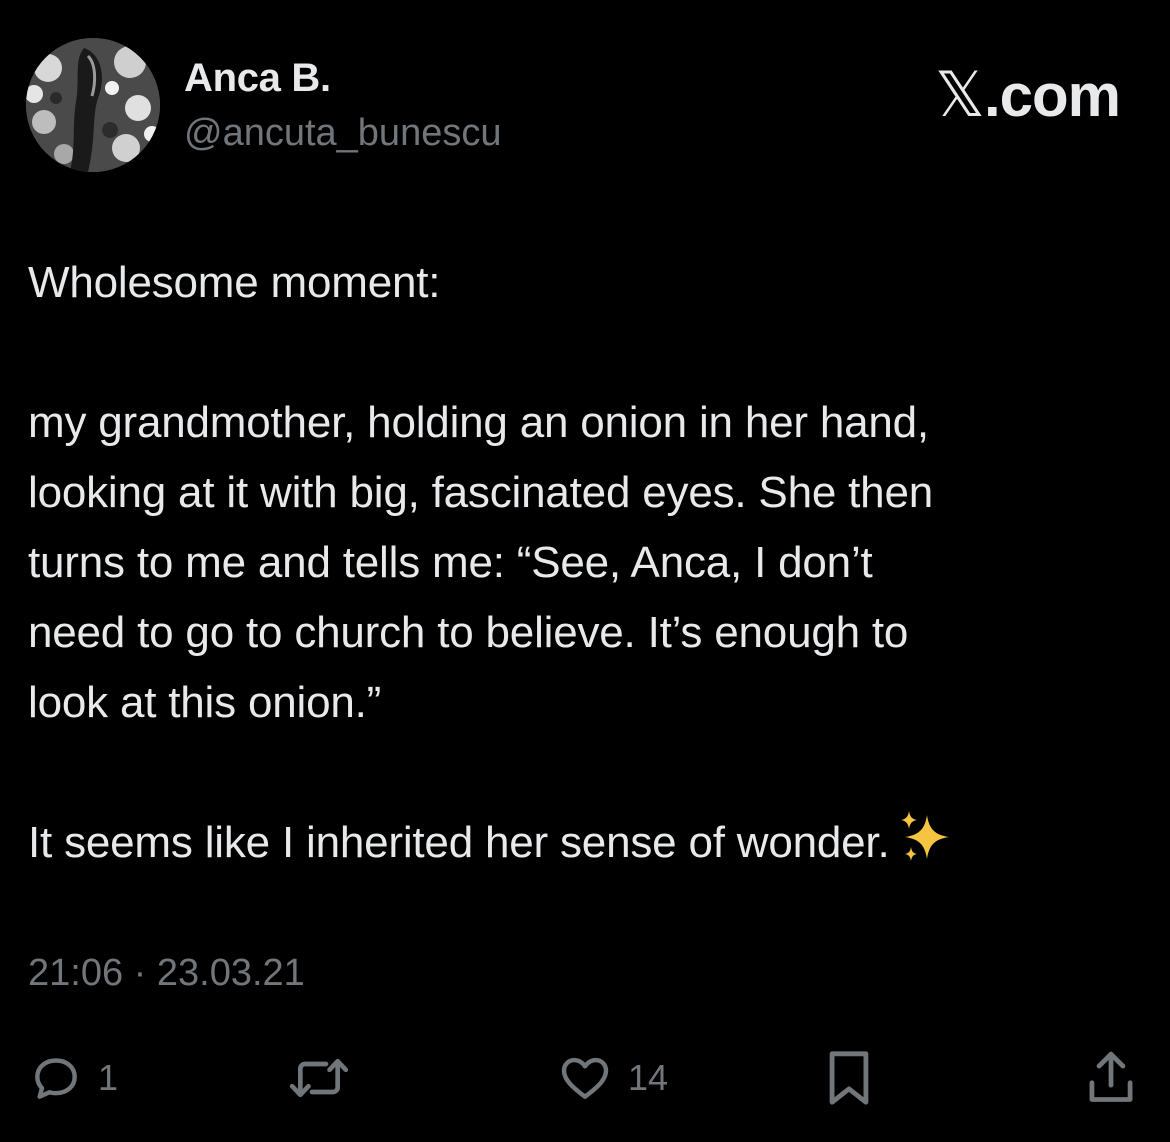  Describe the element at coordinates (648, 1077) in the screenshot. I see `like-count: 14` at that location.